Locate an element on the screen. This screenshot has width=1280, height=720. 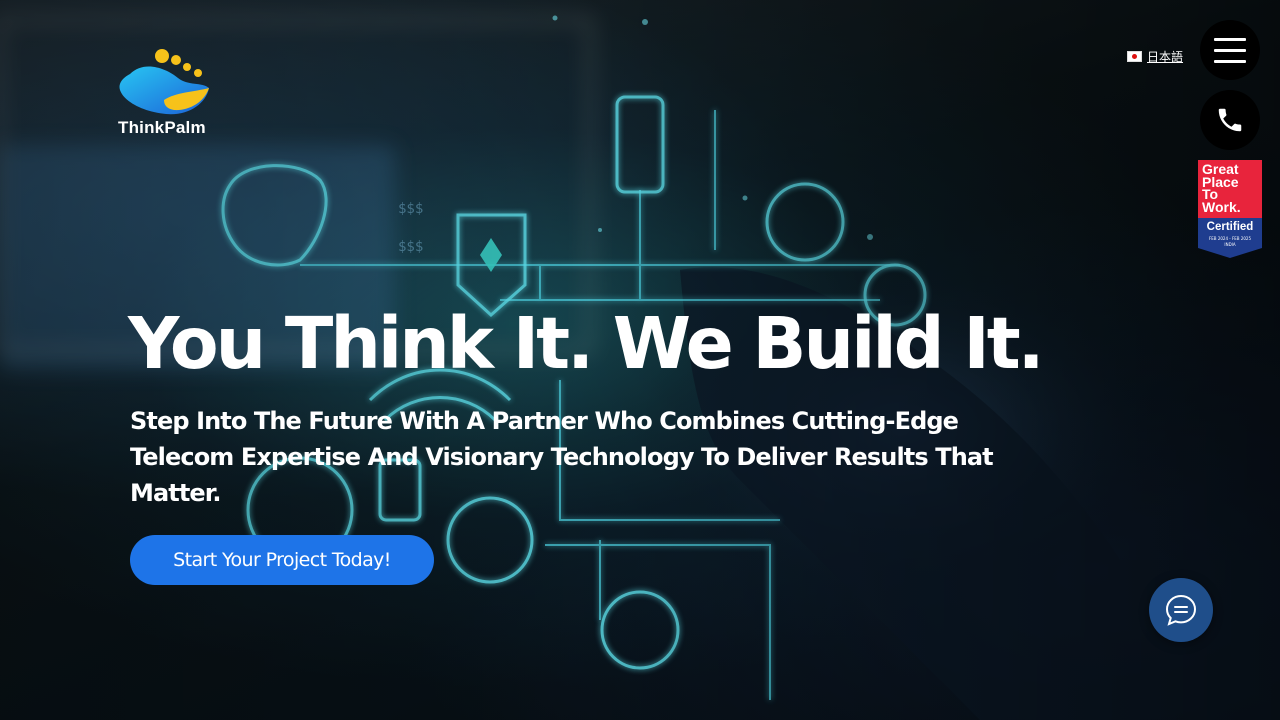
call-button is located at coordinates (1230, 120).